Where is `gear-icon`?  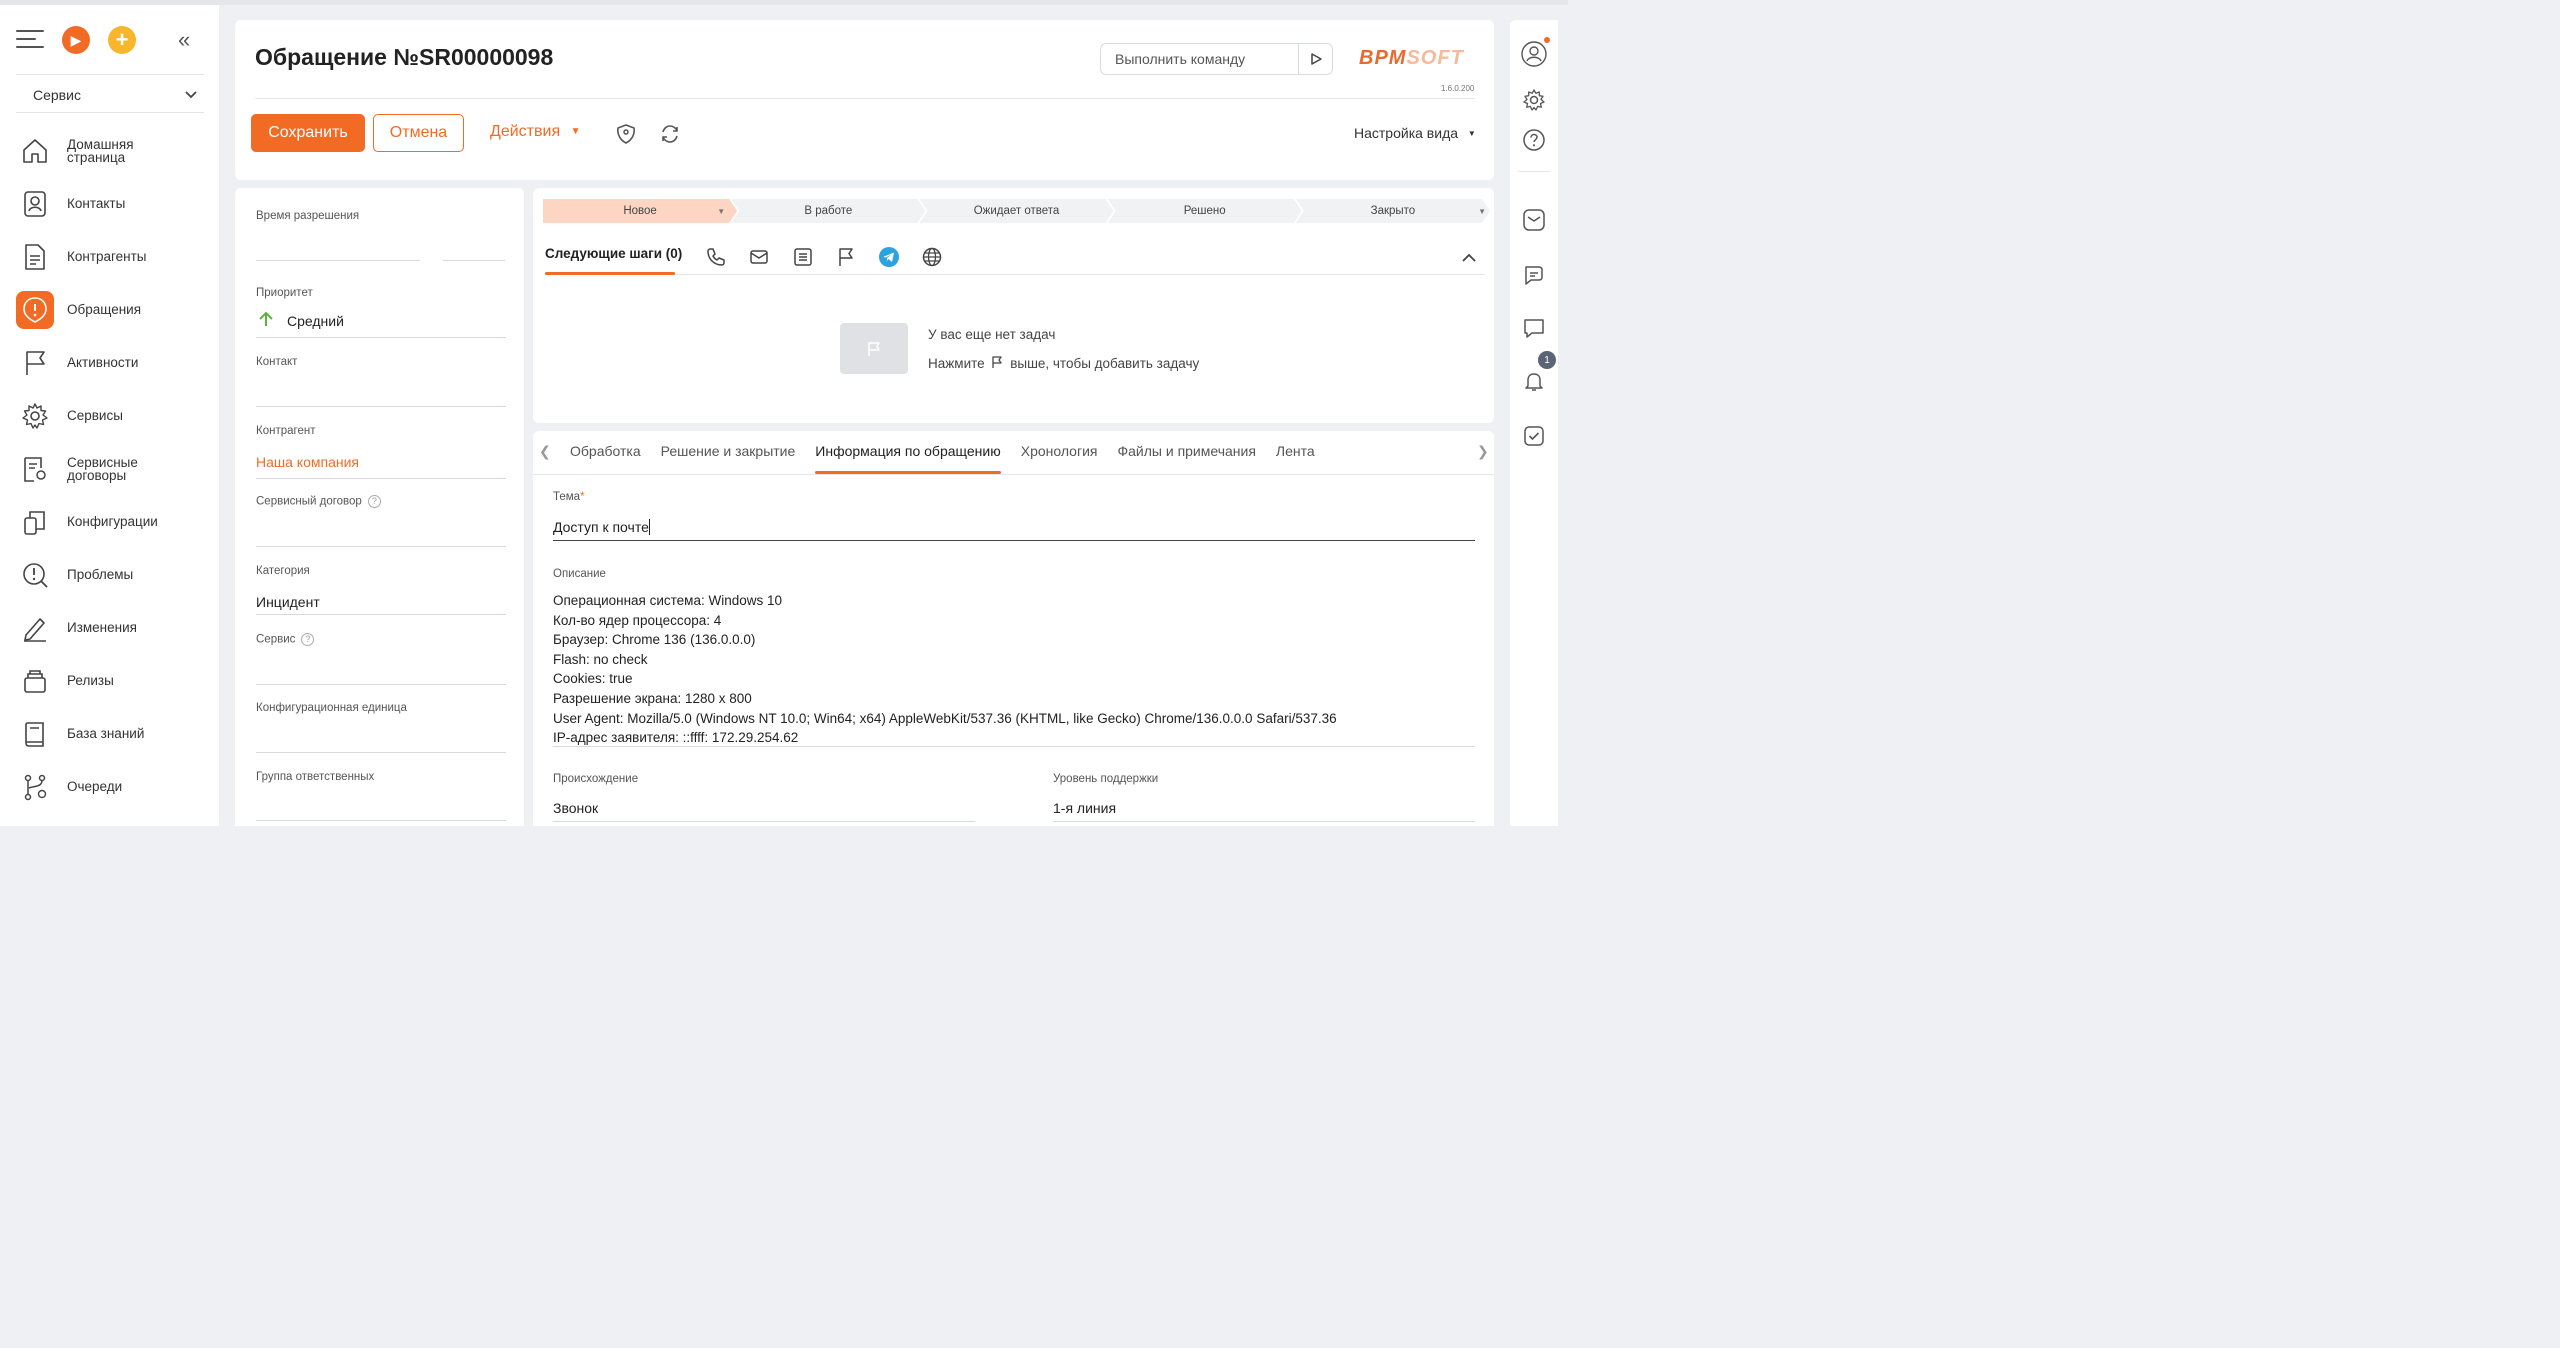 gear-icon is located at coordinates (1534, 100).